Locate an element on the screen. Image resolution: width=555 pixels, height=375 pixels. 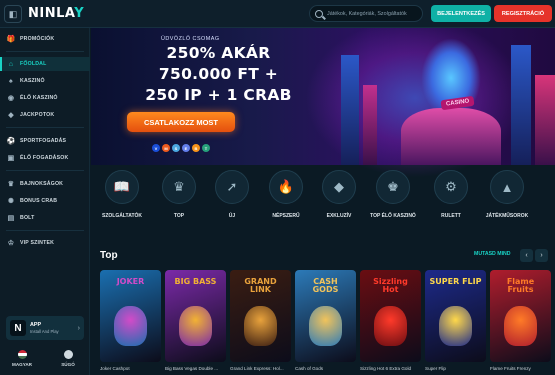
login-button: BEJELENTKEZÉS is located at coordinates (461, 13).